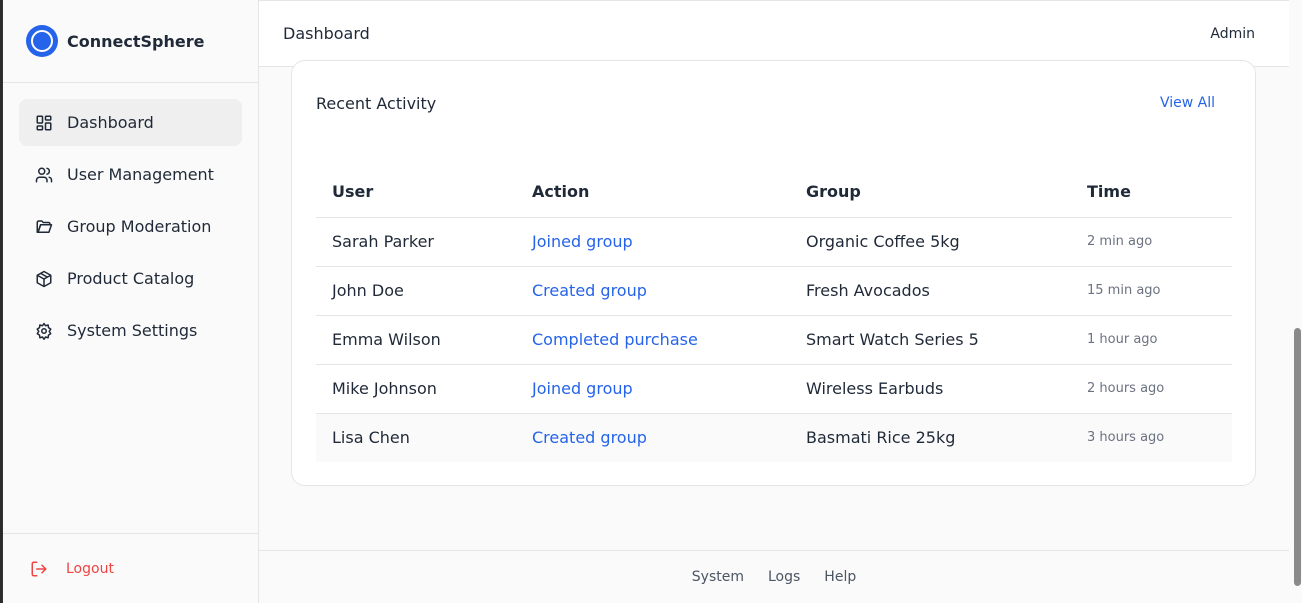  What do you see at coordinates (326, 33) in the screenshot?
I see `page-title: Dashboard` at bounding box center [326, 33].